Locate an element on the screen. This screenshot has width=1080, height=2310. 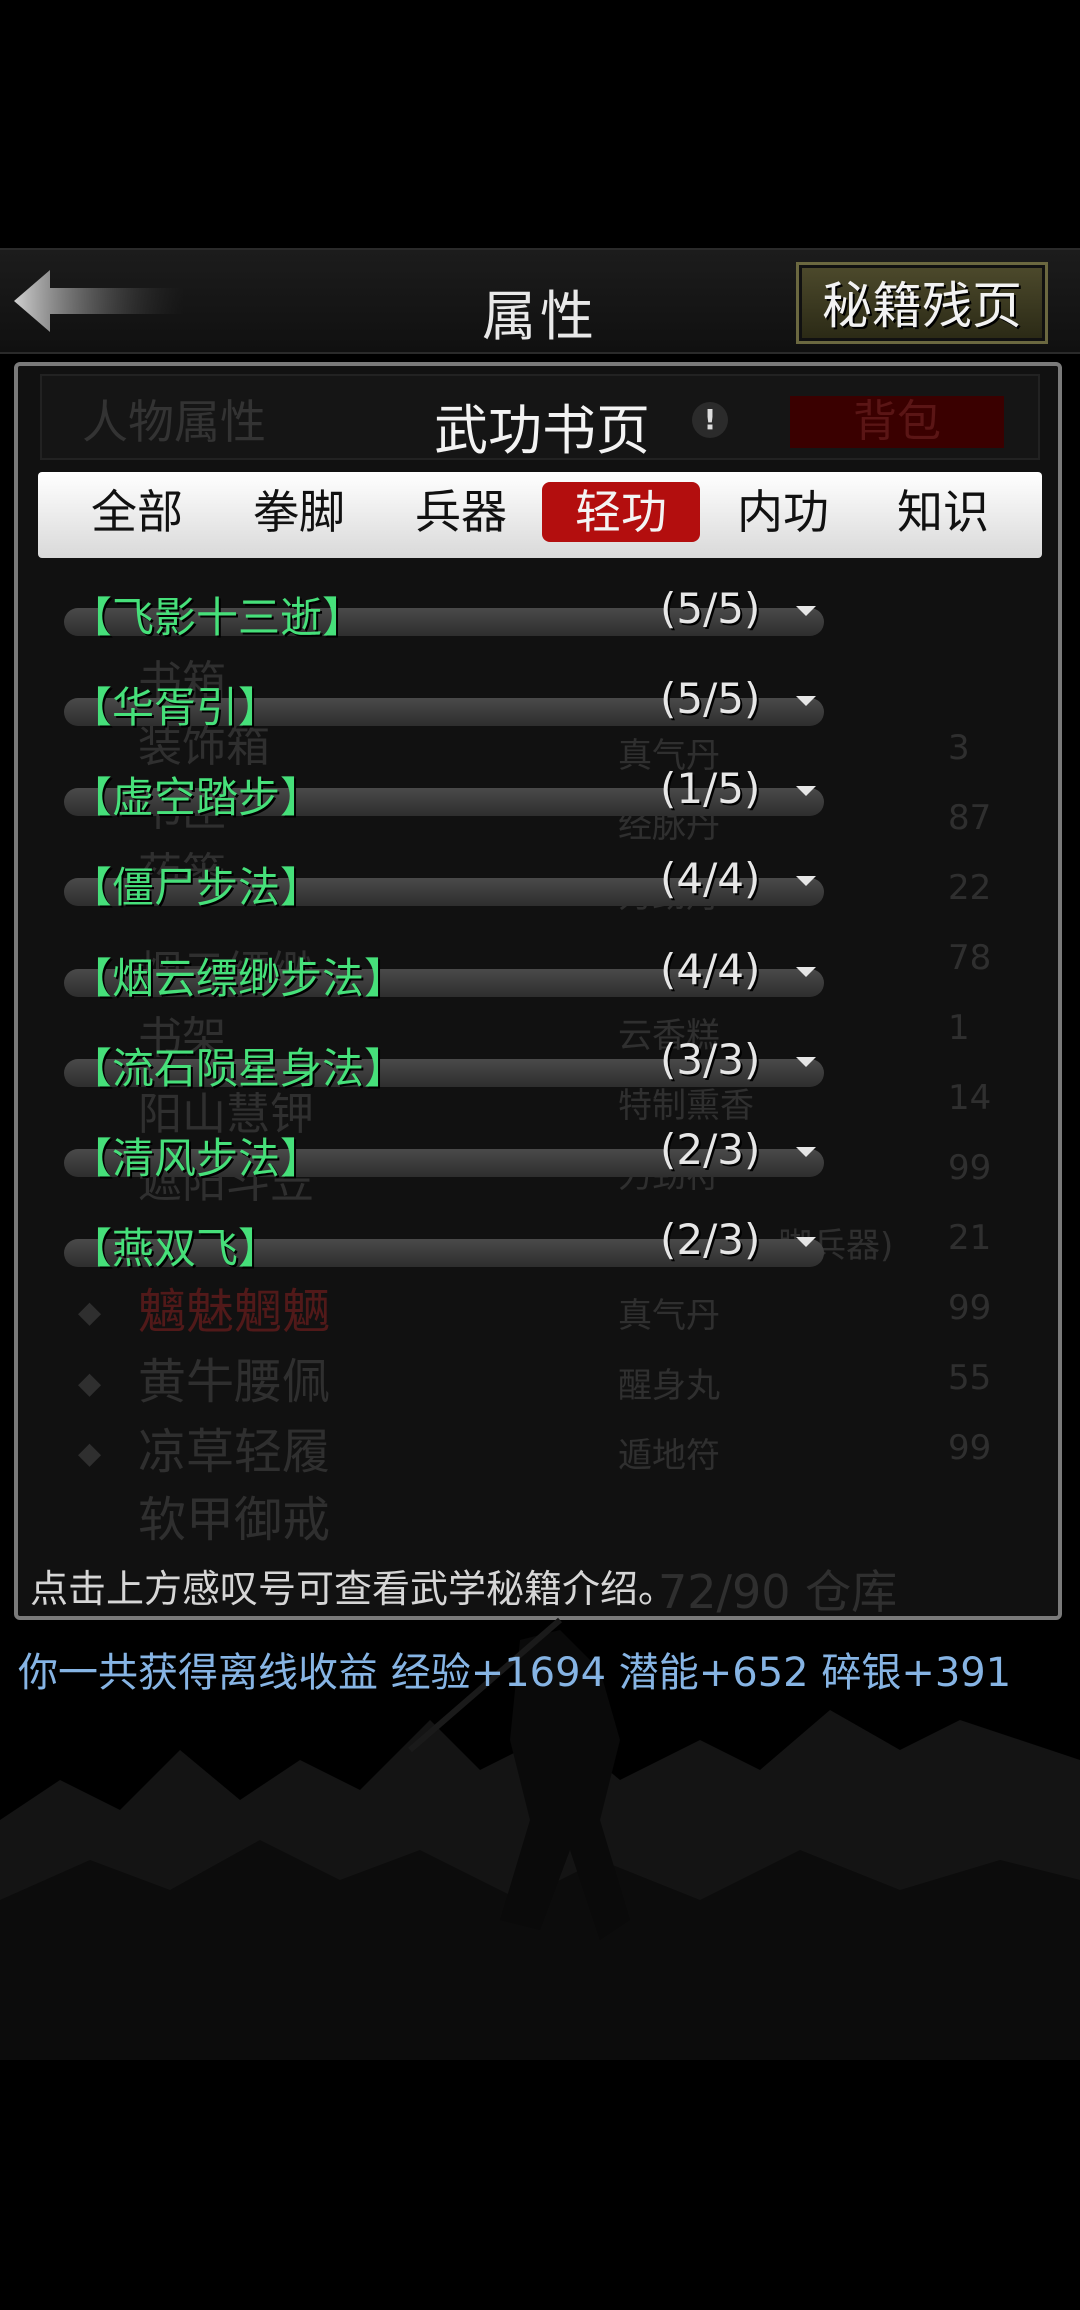
skill-row: 【华胥引】 (5/5) is located at coordinates (444, 704).